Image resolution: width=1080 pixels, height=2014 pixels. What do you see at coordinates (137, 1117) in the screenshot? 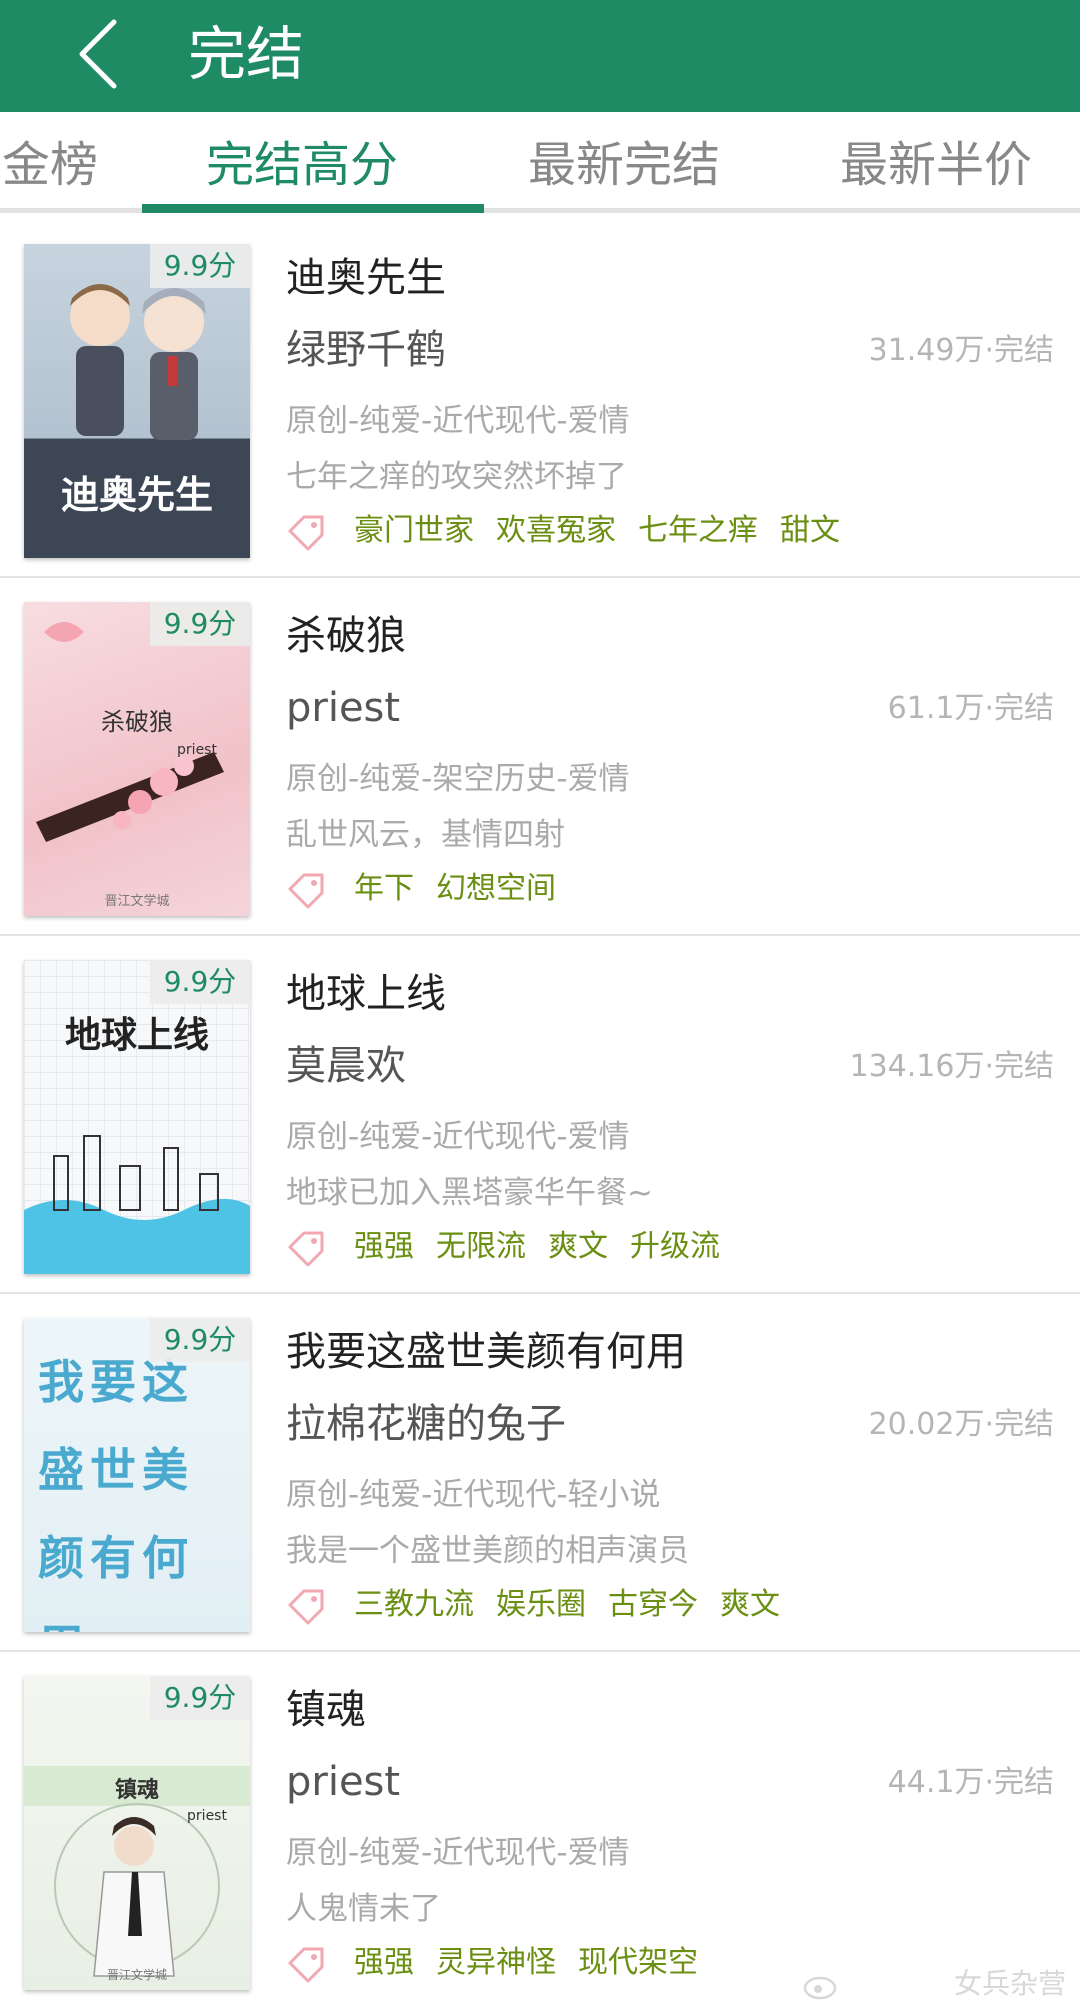
I see `book-cover: 地球上线 9.9分` at bounding box center [137, 1117].